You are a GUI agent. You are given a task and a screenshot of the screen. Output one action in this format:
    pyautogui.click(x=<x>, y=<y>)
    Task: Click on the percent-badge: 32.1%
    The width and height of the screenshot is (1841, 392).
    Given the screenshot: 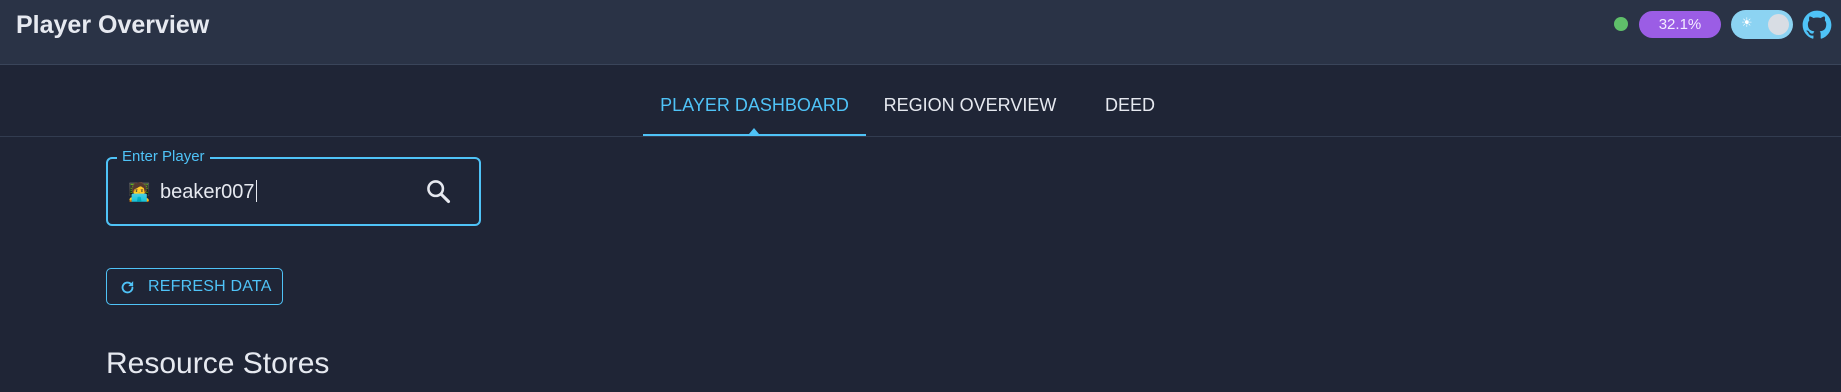 What is the action you would take?
    pyautogui.click(x=1680, y=24)
    